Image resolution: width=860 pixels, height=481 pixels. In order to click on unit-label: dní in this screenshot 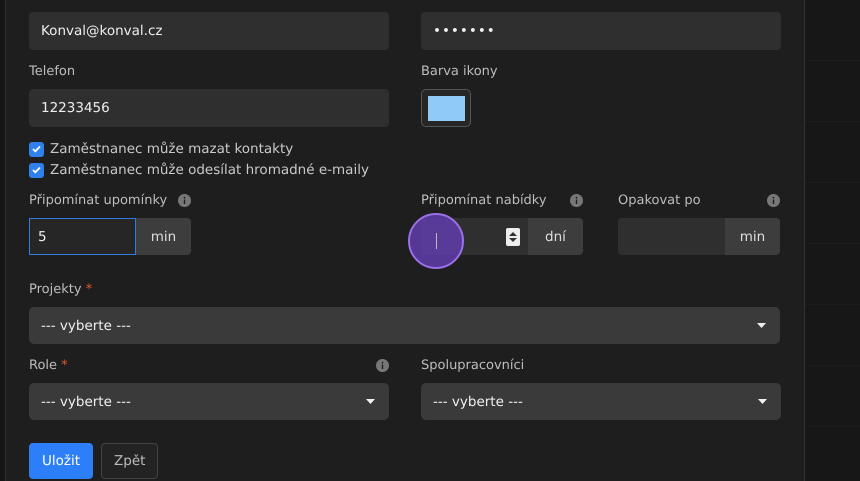, I will do `click(555, 236)`.